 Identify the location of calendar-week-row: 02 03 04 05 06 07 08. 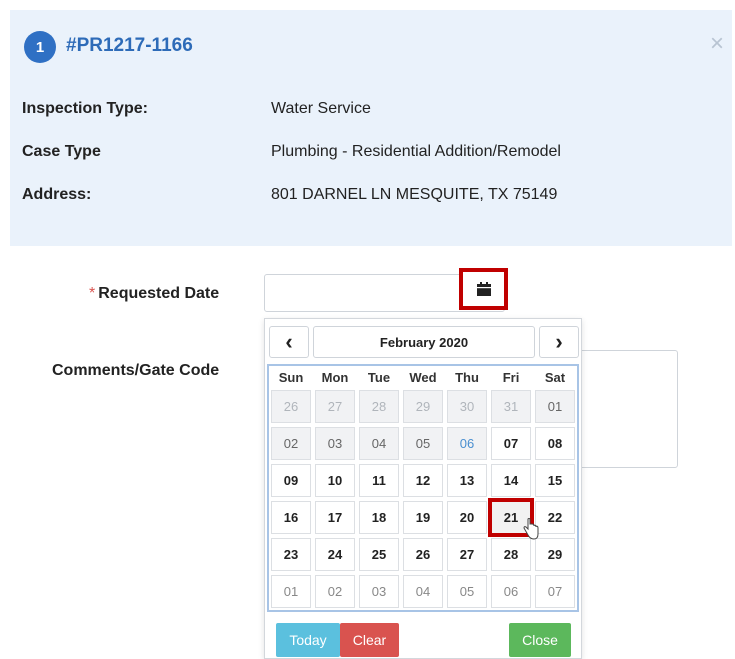
(423, 443).